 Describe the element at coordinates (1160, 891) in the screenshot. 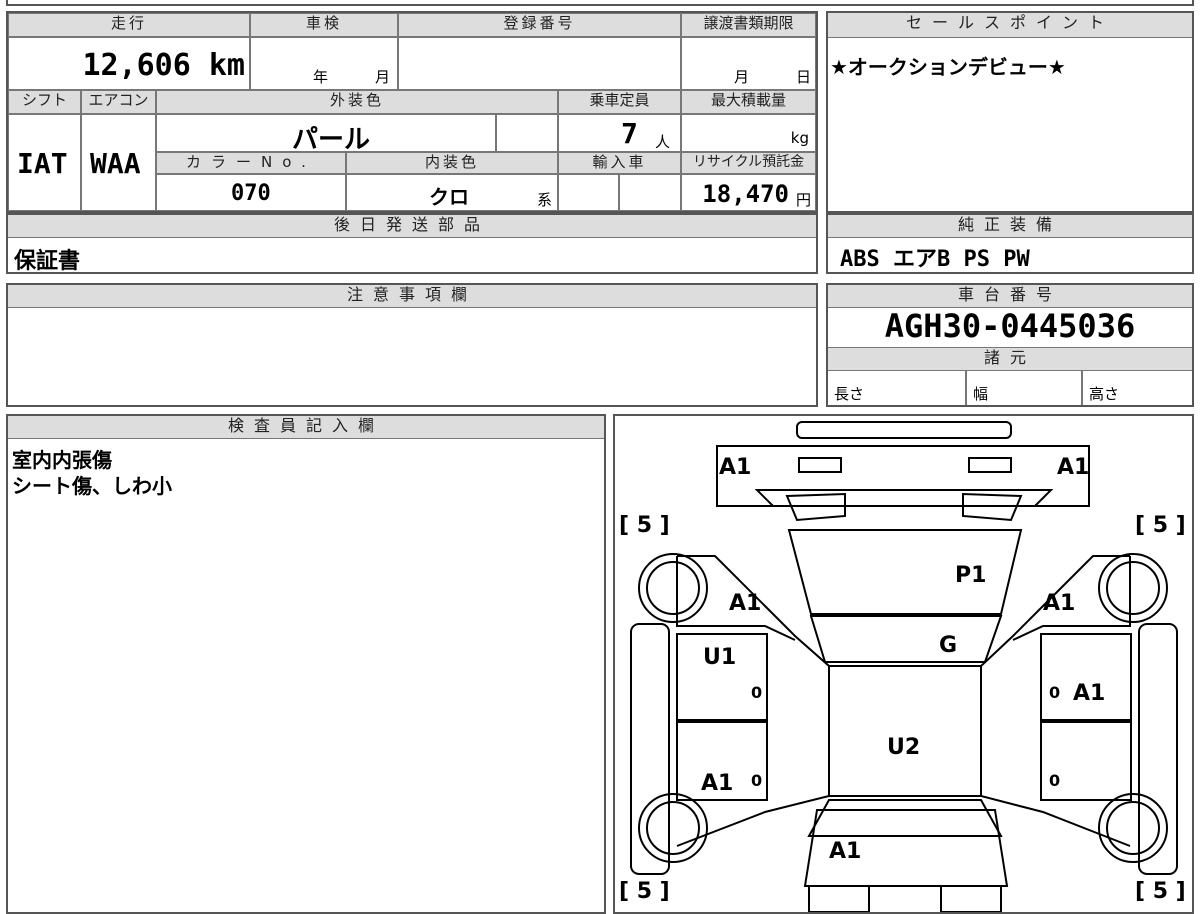

I see `mark-tire-rr: [ 5 ]` at that location.